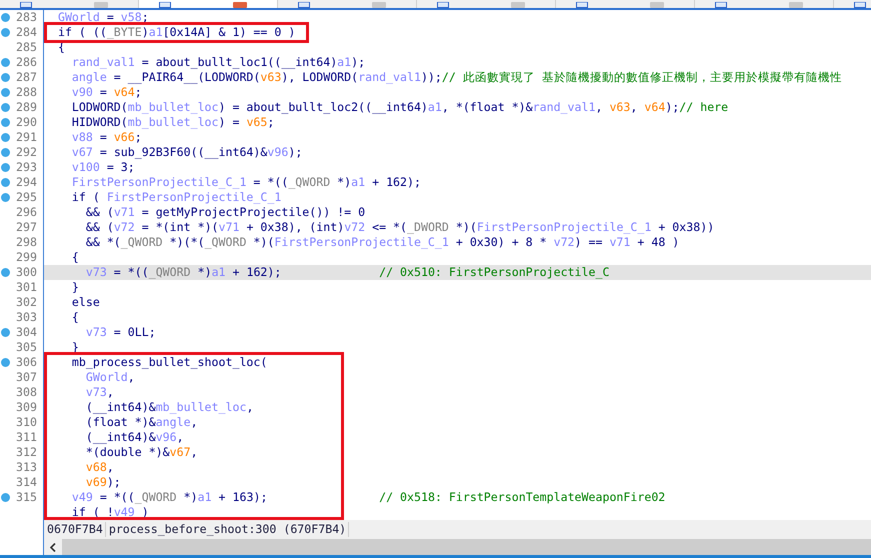  Describe the element at coordinates (225, 212) in the screenshot. I see `code-line: && (v71 = getMyProjectProjectile()) != 0` at that location.